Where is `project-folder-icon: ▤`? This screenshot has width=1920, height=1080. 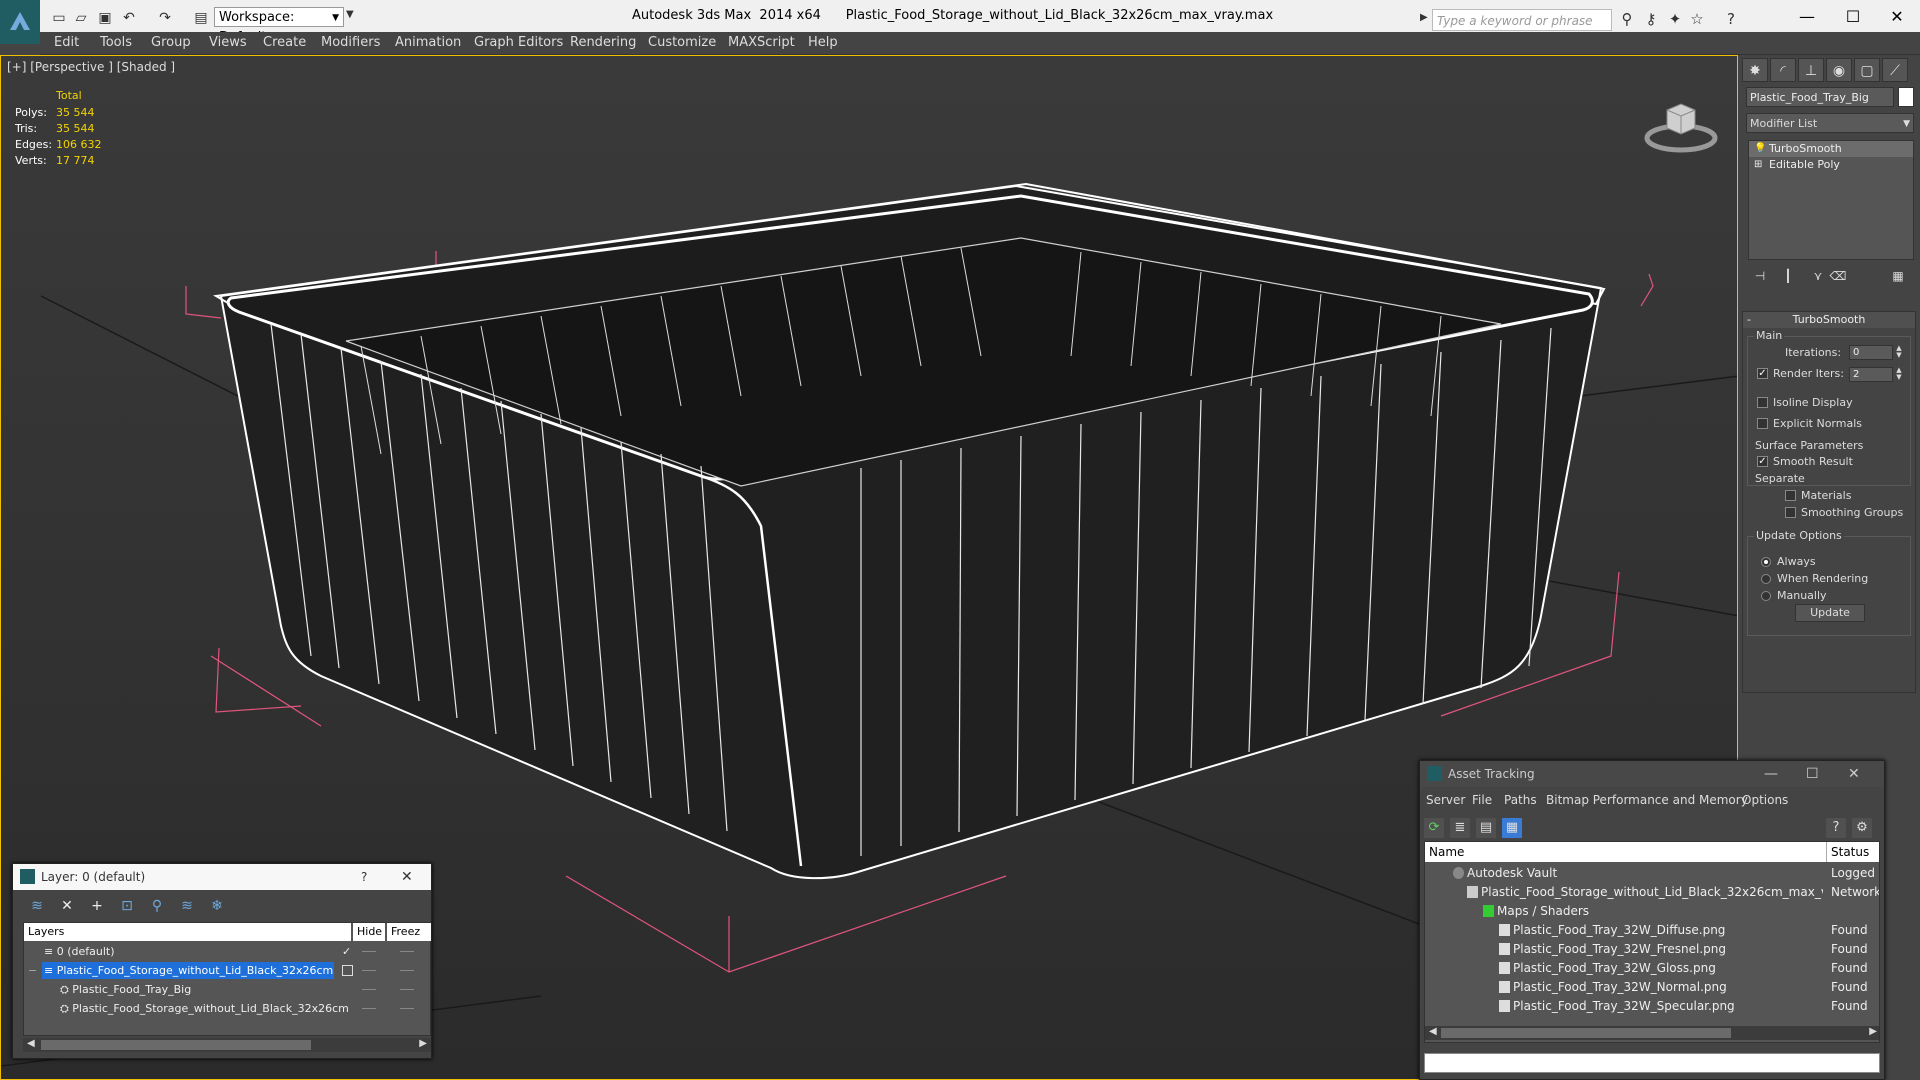
project-folder-icon: ▤ is located at coordinates (201, 18).